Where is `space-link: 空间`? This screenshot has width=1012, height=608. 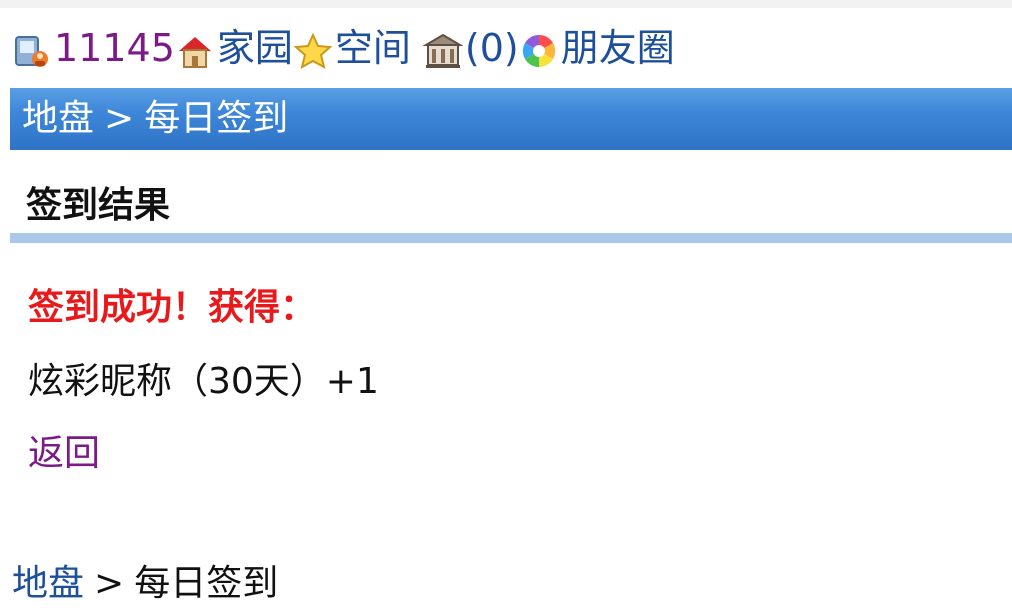 space-link: 空间 is located at coordinates (352, 50).